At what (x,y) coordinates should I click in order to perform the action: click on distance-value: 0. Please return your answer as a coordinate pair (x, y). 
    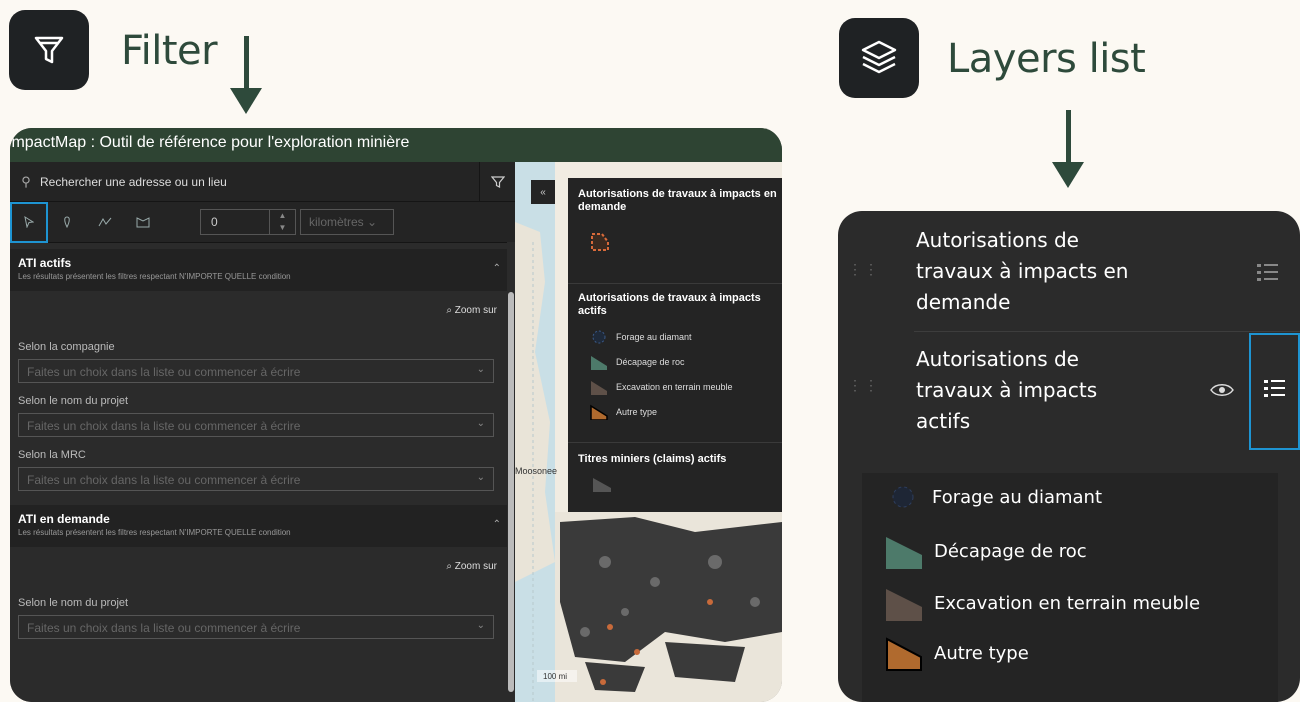
    Looking at the image, I should click on (214, 222).